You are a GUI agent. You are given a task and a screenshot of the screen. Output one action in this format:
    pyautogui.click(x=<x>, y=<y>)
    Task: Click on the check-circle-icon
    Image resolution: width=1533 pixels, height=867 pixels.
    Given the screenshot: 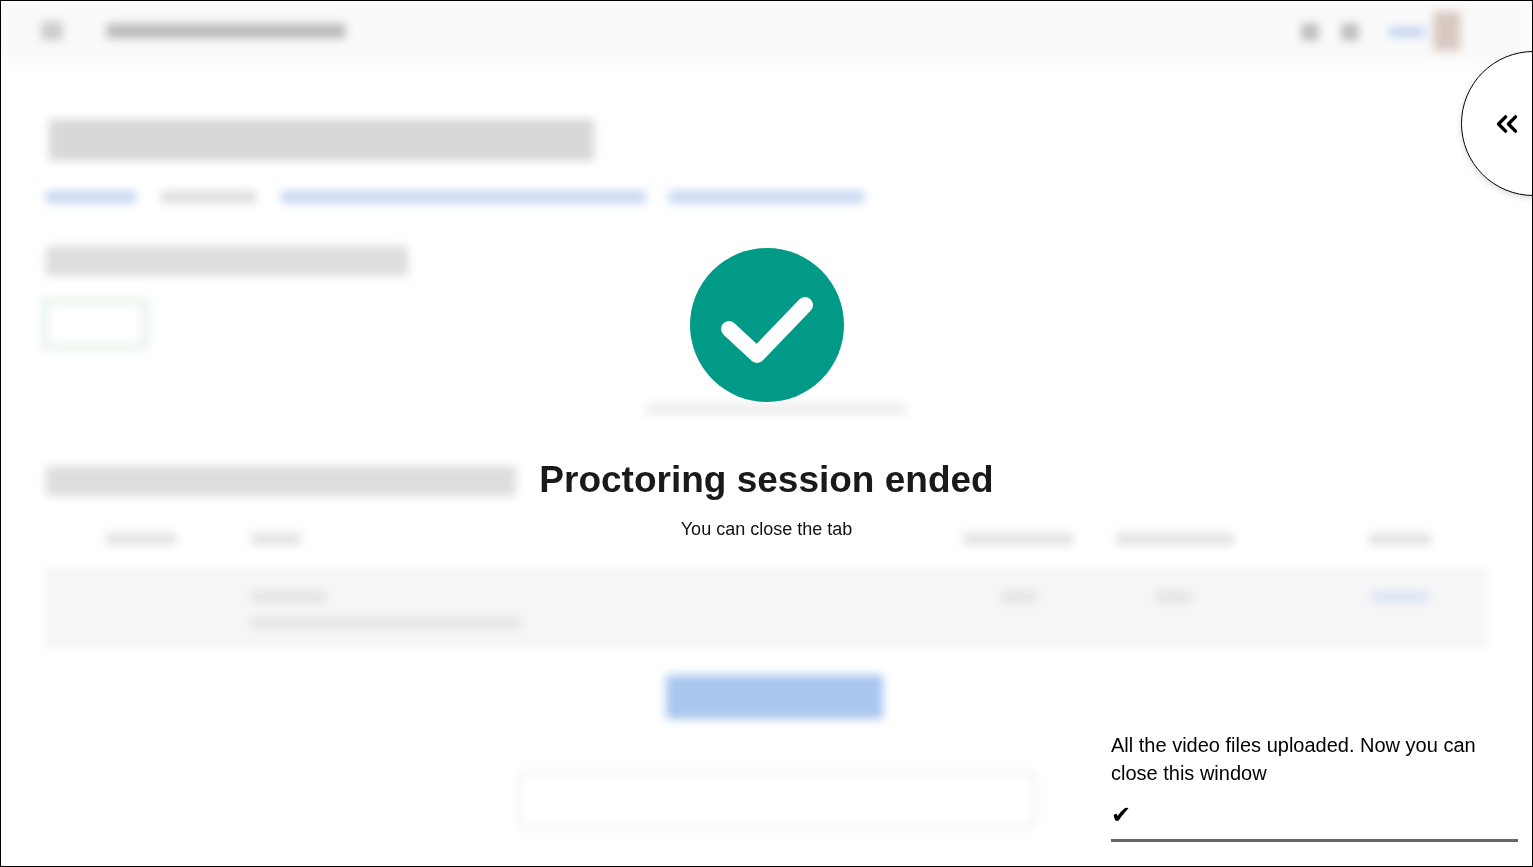 What is the action you would take?
    pyautogui.click(x=766, y=325)
    